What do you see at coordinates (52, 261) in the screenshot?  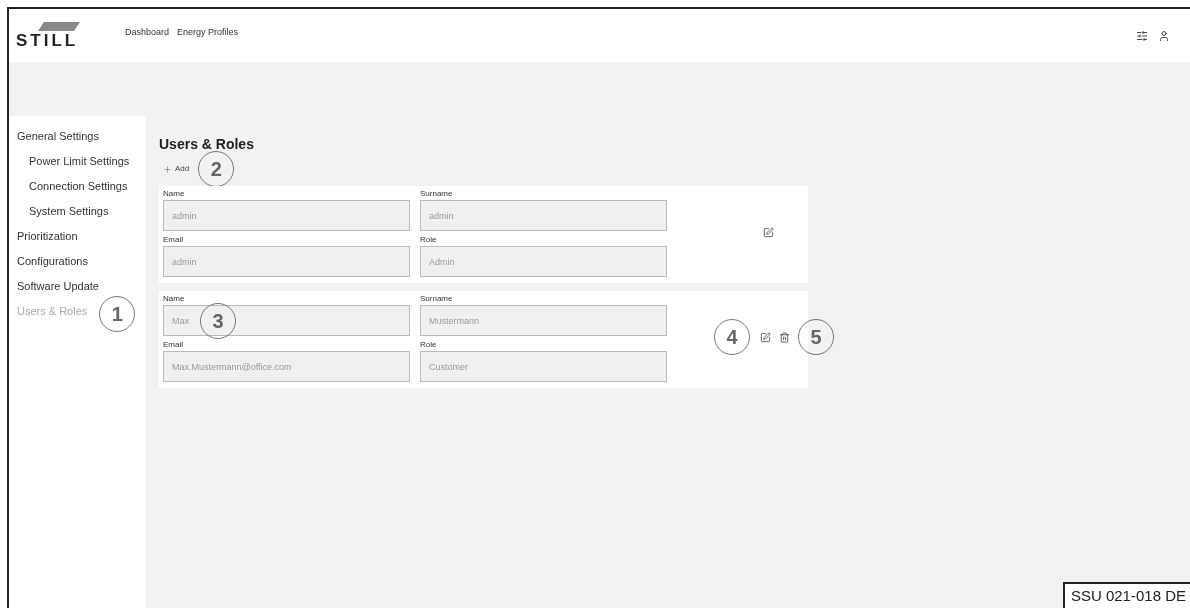 I see `sidebar-item: Configurations` at bounding box center [52, 261].